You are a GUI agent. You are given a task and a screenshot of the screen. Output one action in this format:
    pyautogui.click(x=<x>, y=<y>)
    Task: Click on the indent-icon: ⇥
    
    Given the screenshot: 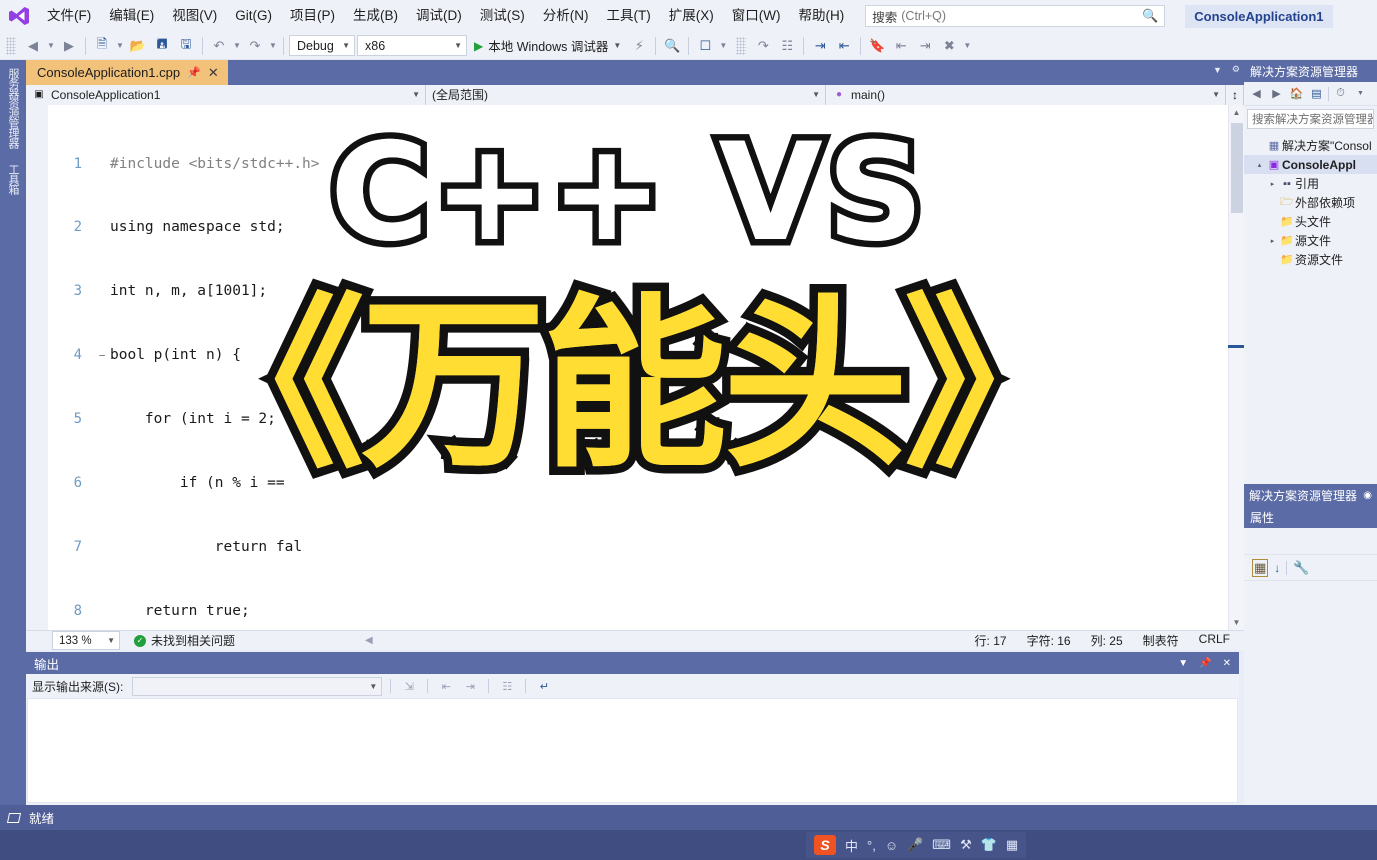 What is the action you would take?
    pyautogui.click(x=820, y=46)
    